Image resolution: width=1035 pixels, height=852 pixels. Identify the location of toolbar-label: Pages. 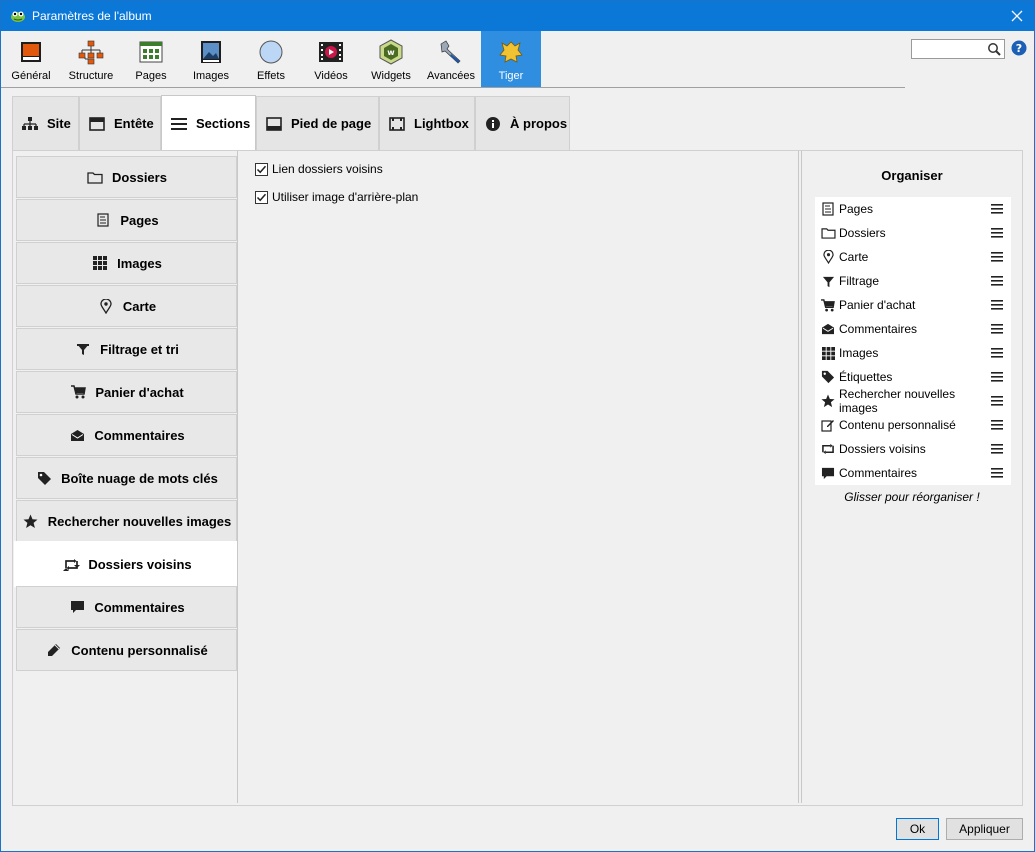
(151, 76).